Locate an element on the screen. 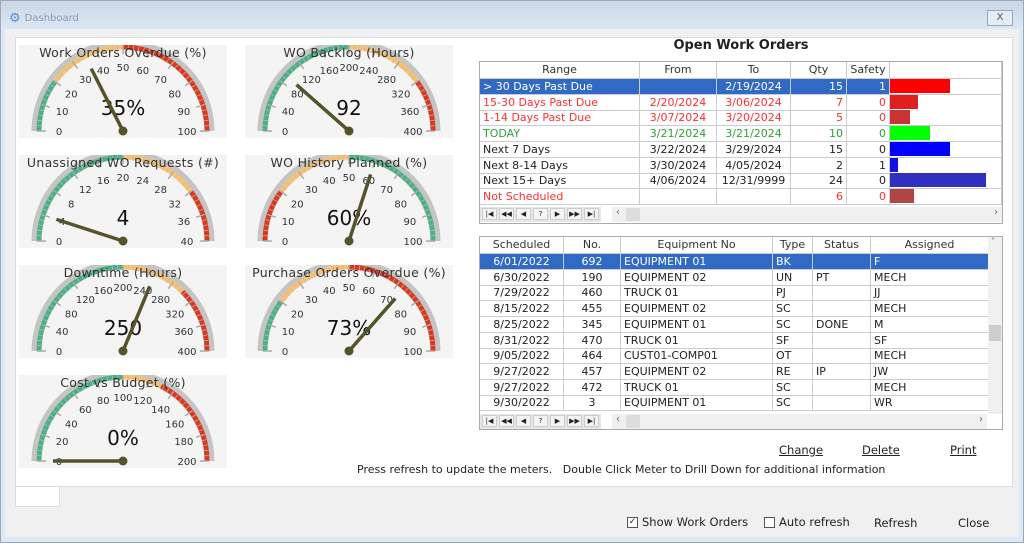 The height and width of the screenshot is (543, 1024). table-row: Next 7 Days 3/22/2024 3/29/2024 15 0 is located at coordinates (741, 149).